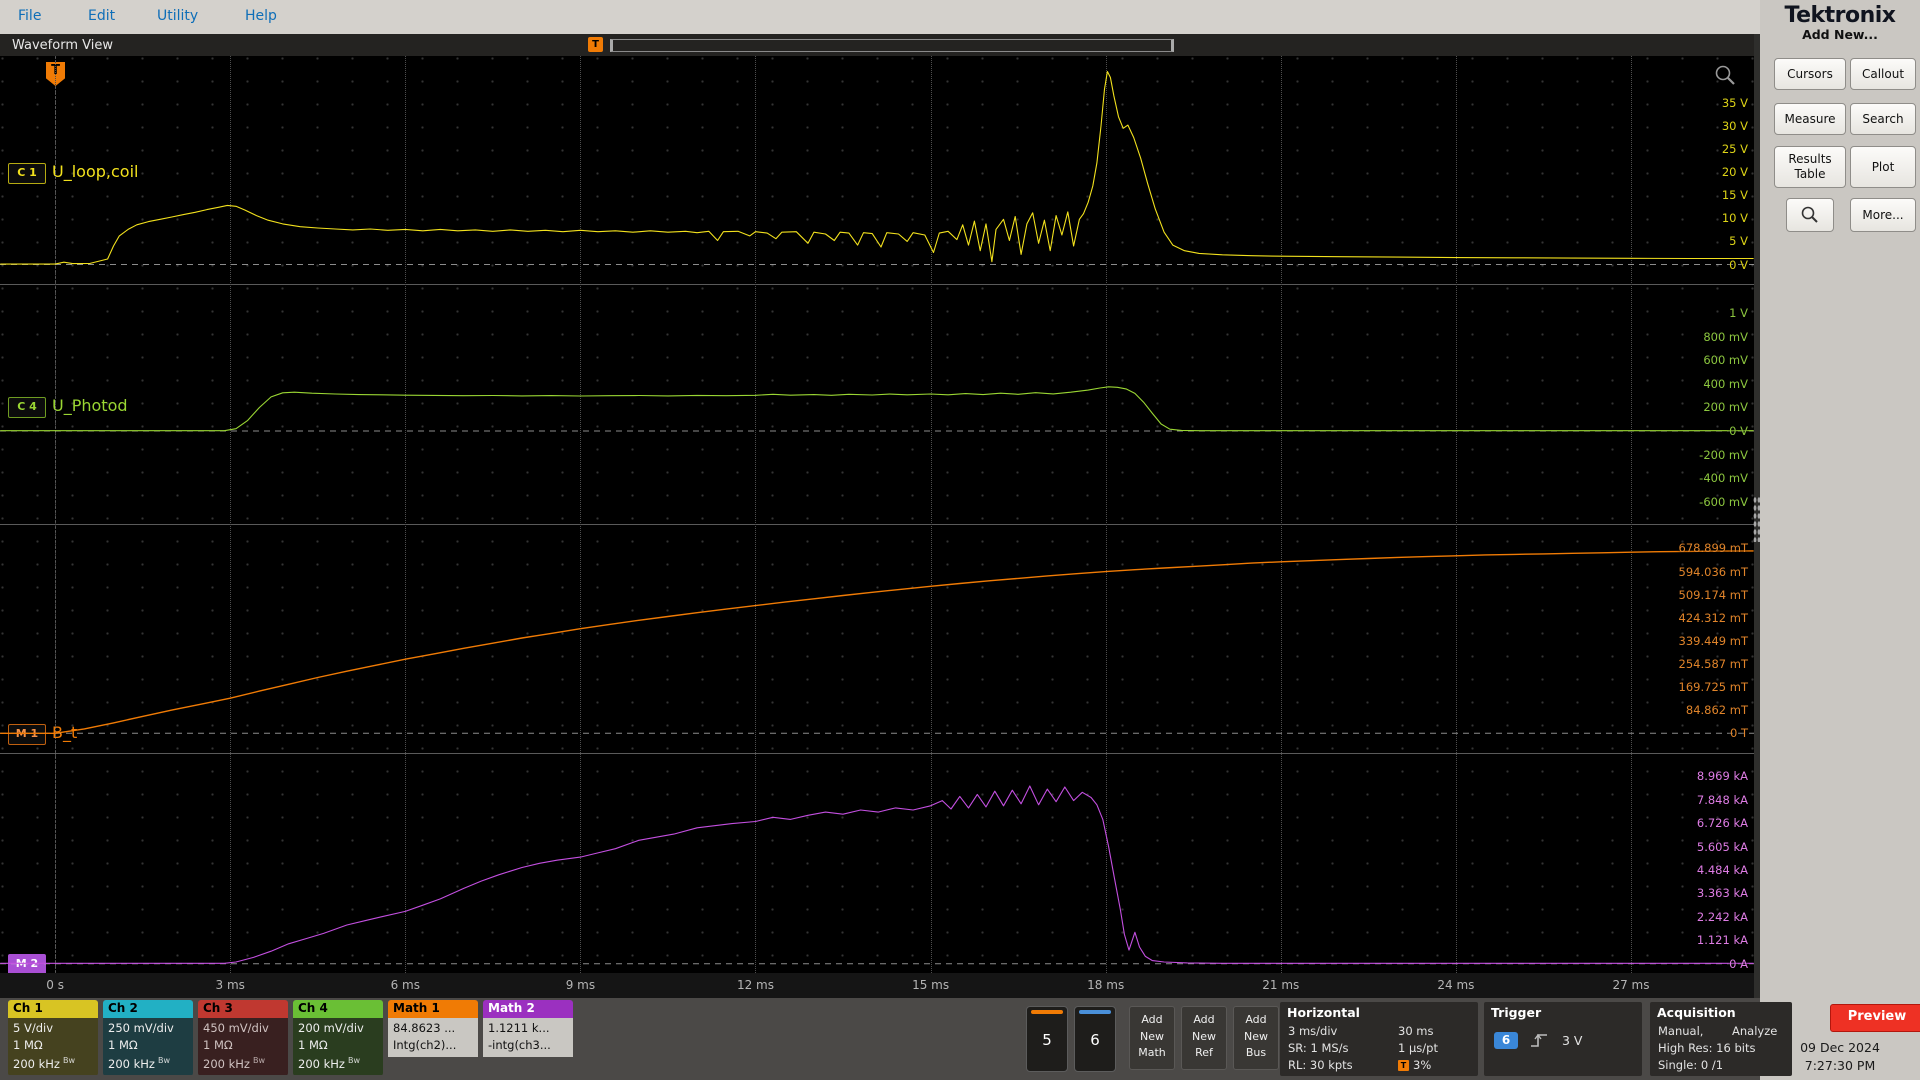  I want to click on badge-ch2-body: 250 mV/div 1 MΩ 200 kHz Bw, so click(148, 1046).